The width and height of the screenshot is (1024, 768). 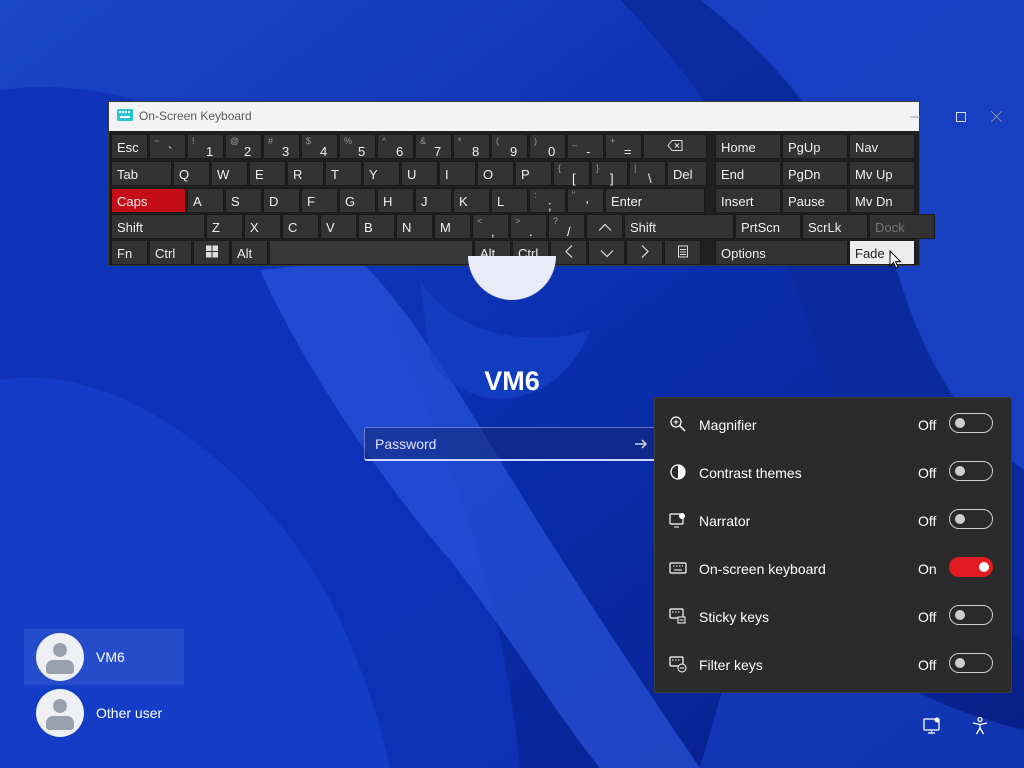 I want to click on key-down-arrow, so click(x=606, y=252).